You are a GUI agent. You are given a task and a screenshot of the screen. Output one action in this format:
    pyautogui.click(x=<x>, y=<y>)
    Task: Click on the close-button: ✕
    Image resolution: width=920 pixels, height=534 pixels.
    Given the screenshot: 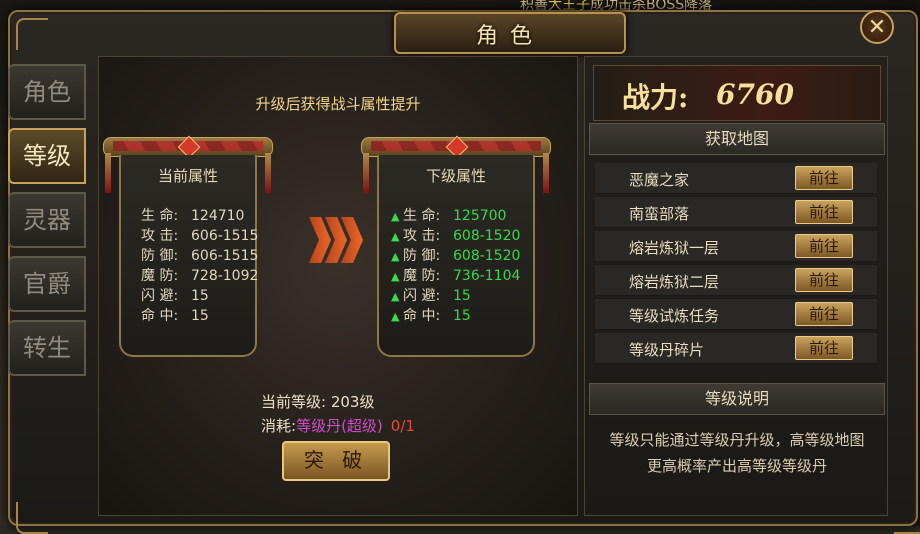 What is the action you would take?
    pyautogui.click(x=877, y=27)
    